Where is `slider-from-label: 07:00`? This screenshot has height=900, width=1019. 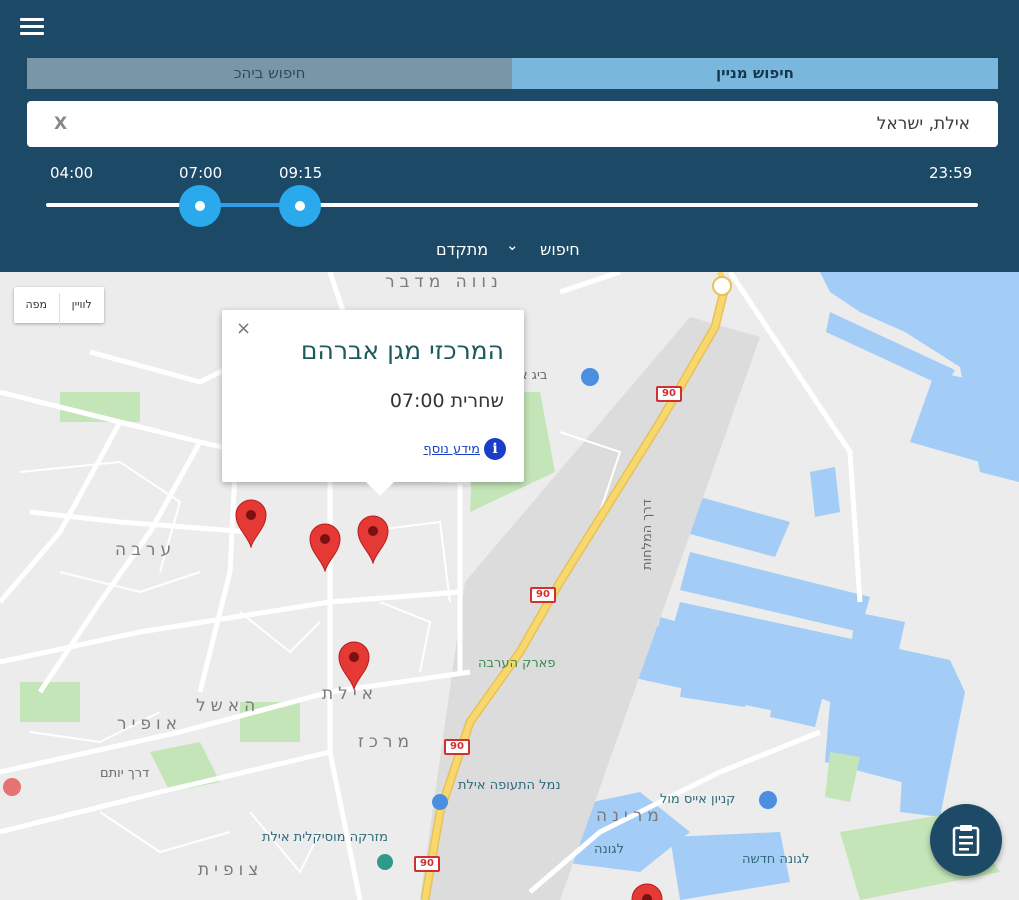
slider-from-label: 07:00 is located at coordinates (201, 173).